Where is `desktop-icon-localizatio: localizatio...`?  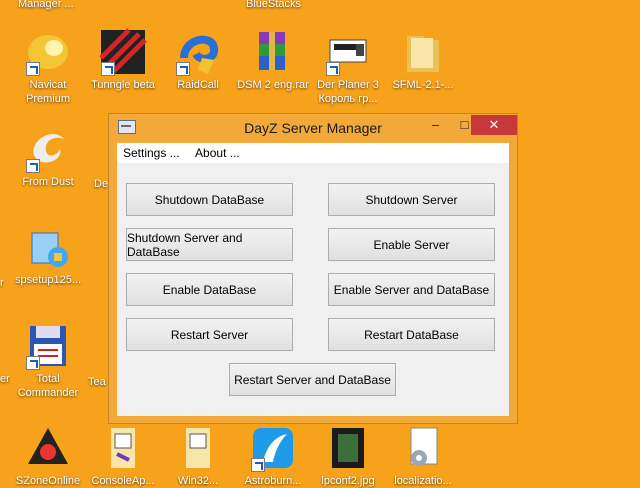 desktop-icon-localizatio: localizatio... is located at coordinates (423, 456).